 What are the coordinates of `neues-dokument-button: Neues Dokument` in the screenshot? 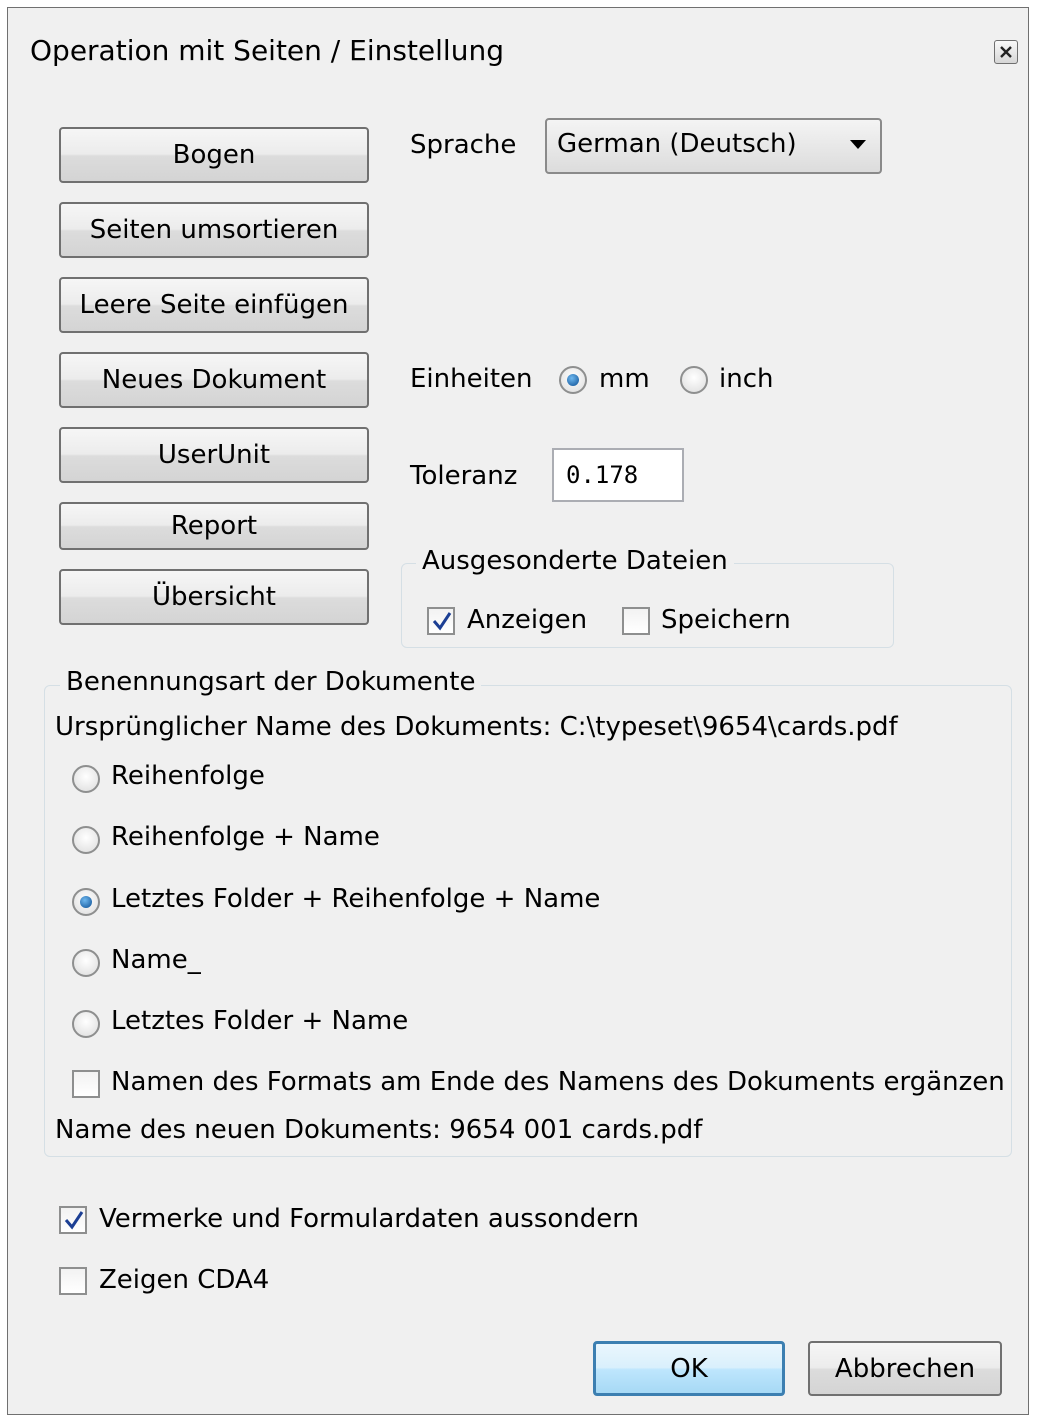 It's located at (214, 380).